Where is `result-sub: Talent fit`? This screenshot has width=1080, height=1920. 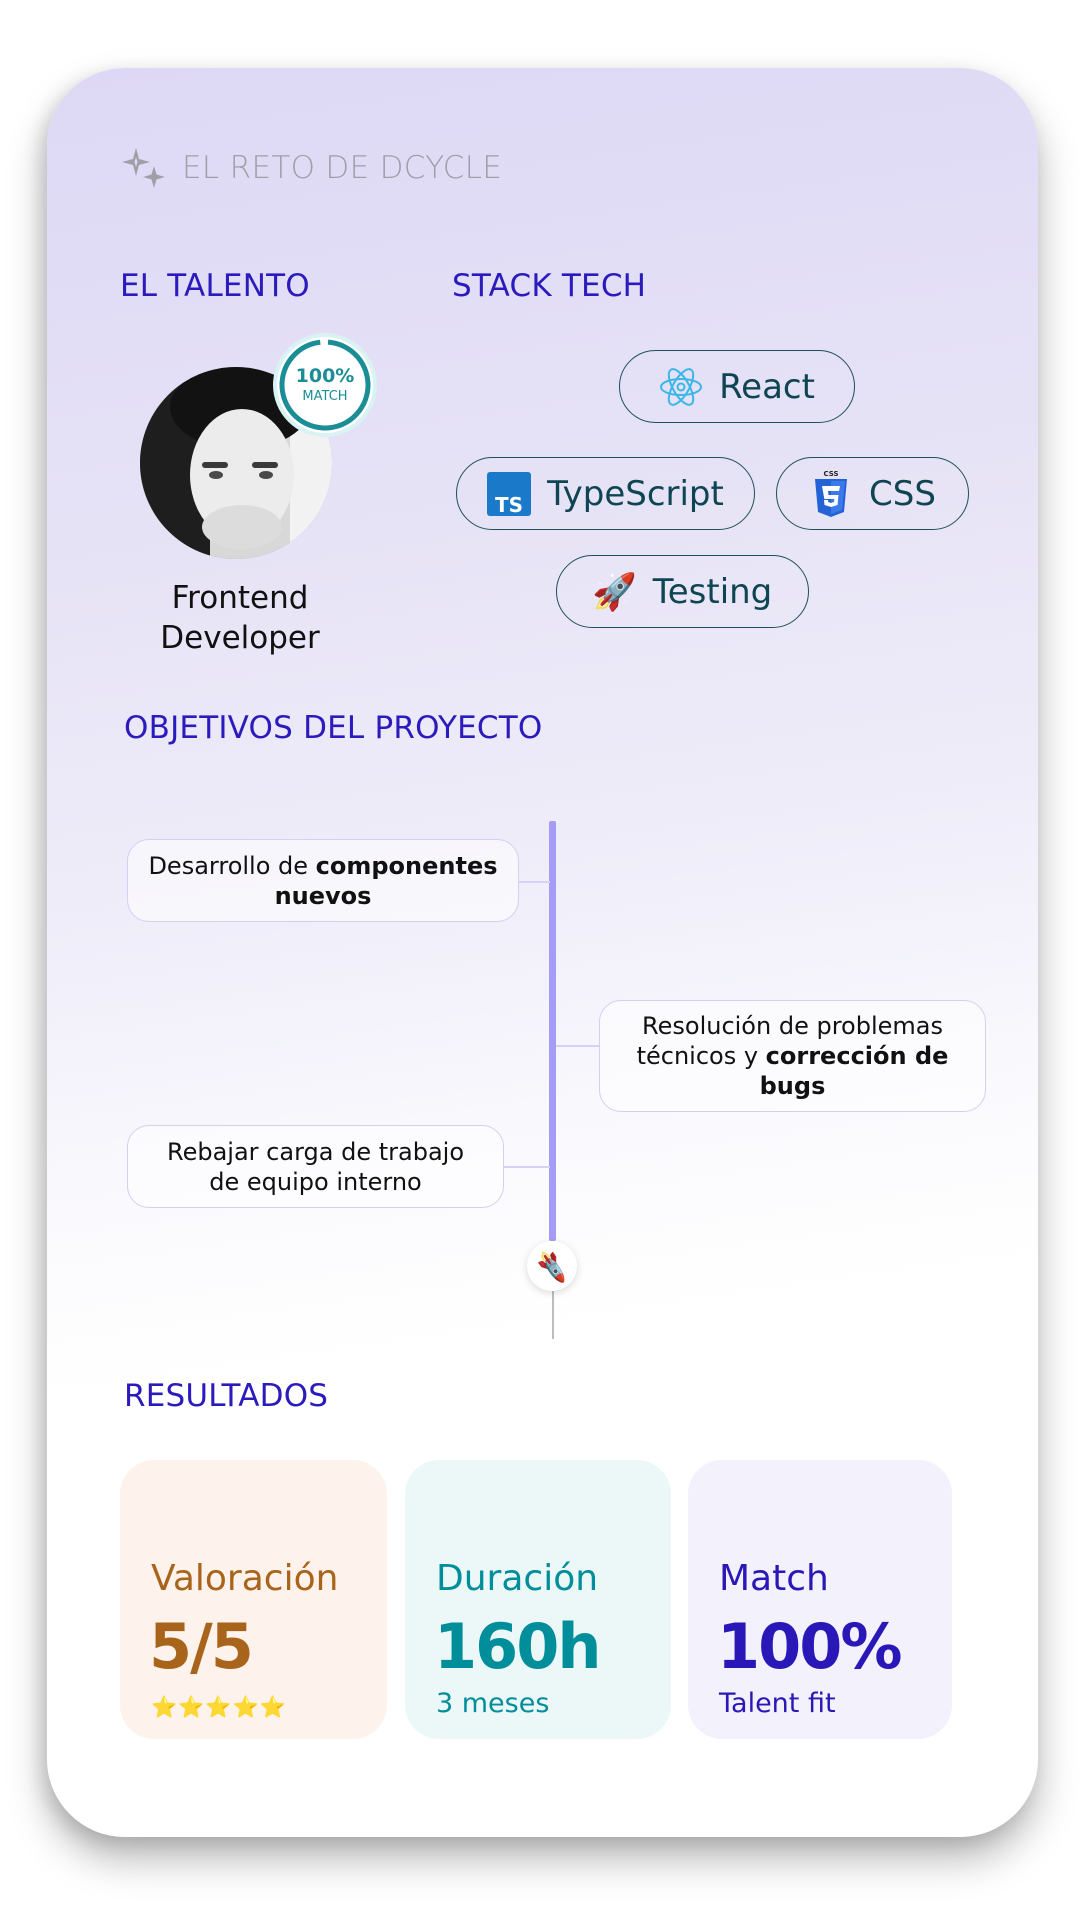 result-sub: Talent fit is located at coordinates (777, 1703).